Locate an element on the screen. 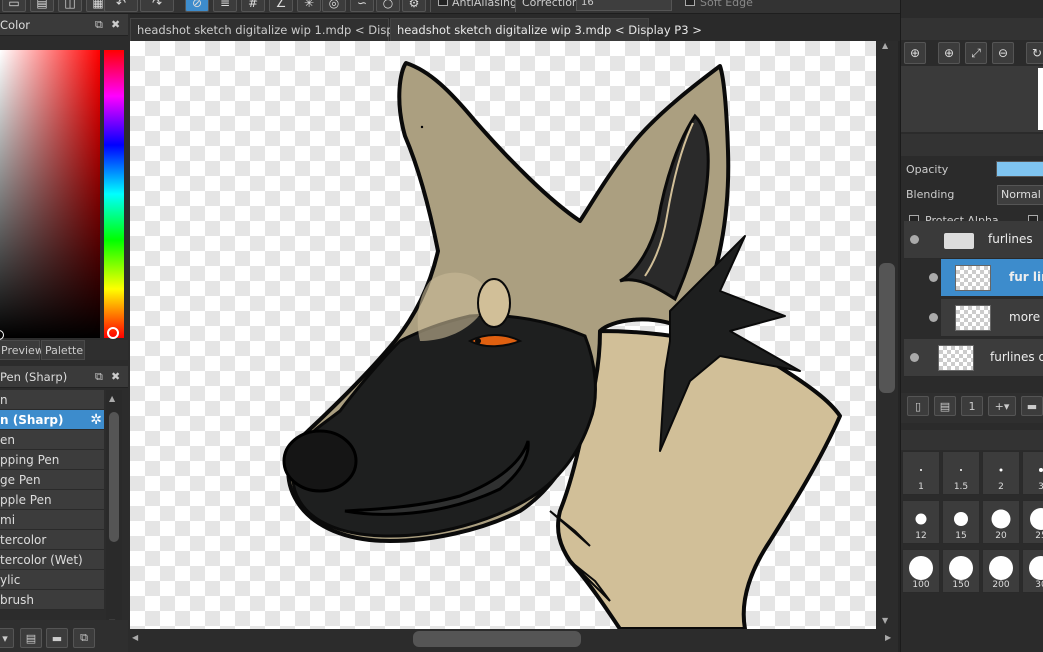 The image size is (1043, 652). hue-slider is located at coordinates (114, 194).